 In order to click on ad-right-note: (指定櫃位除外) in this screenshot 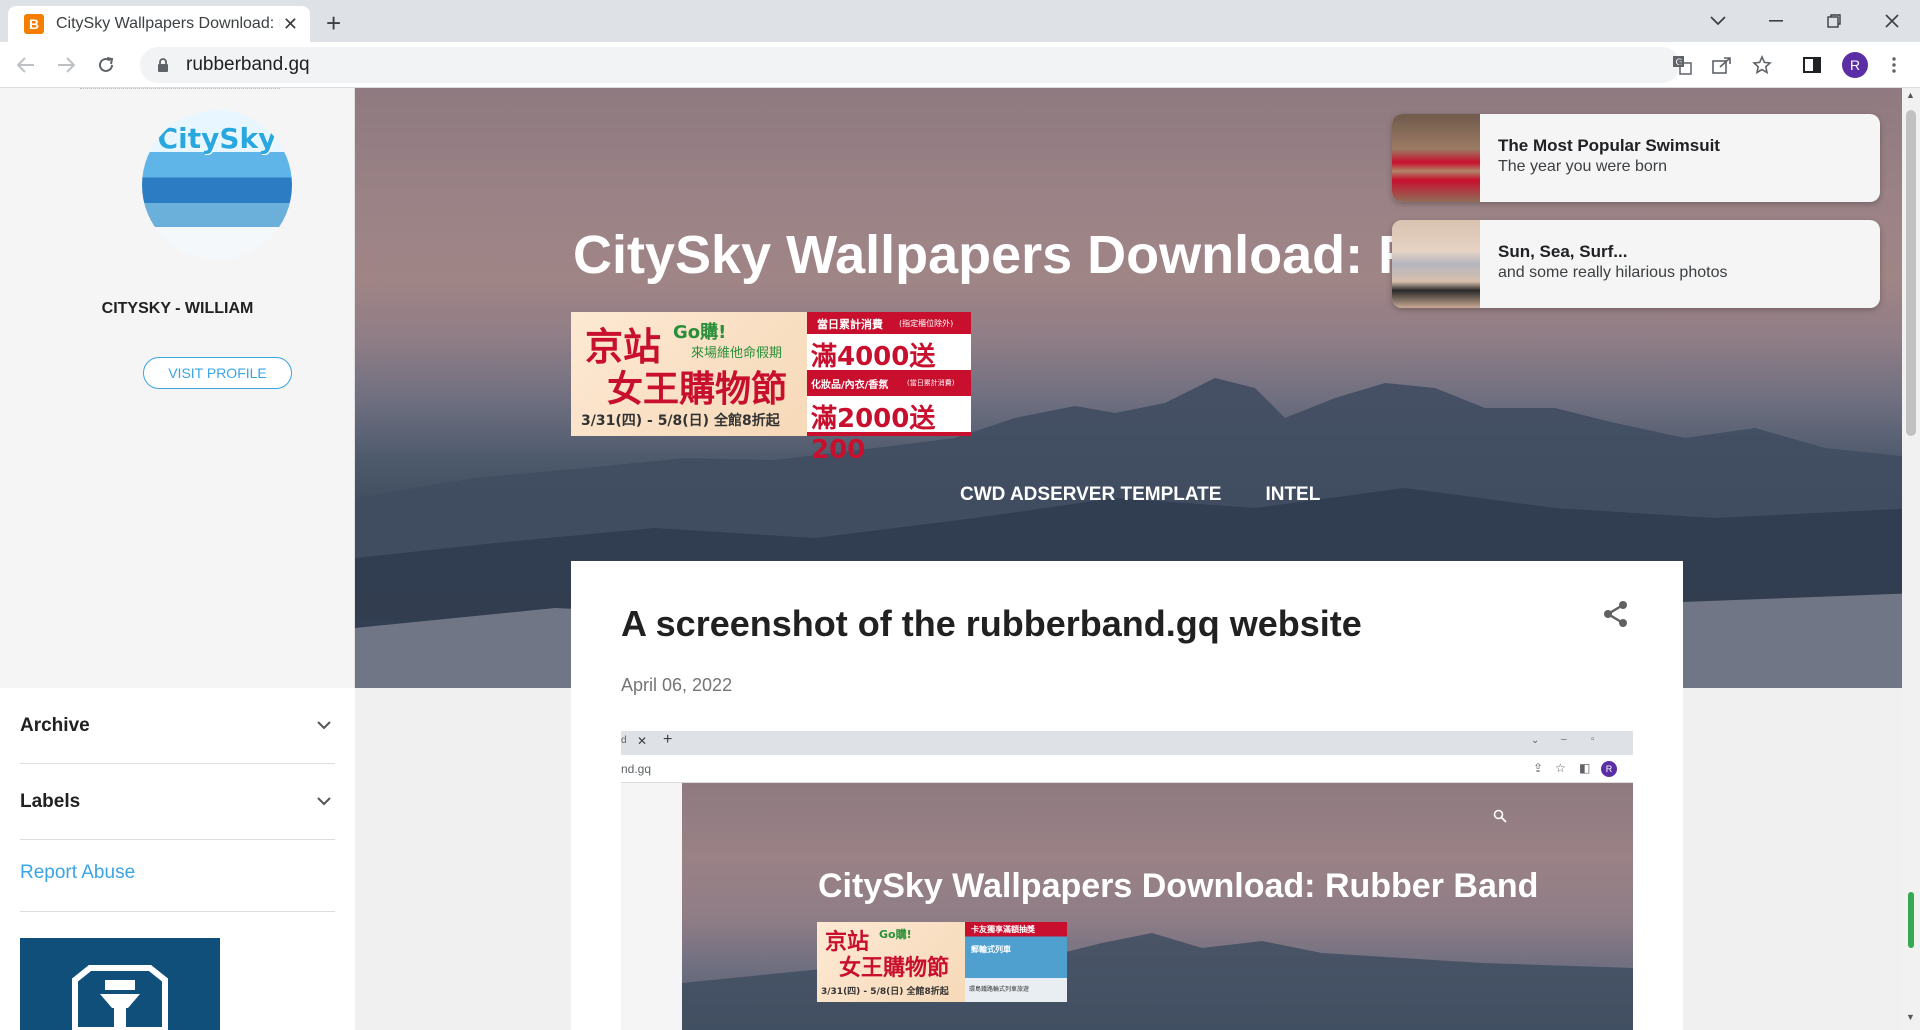, I will do `click(926, 323)`.